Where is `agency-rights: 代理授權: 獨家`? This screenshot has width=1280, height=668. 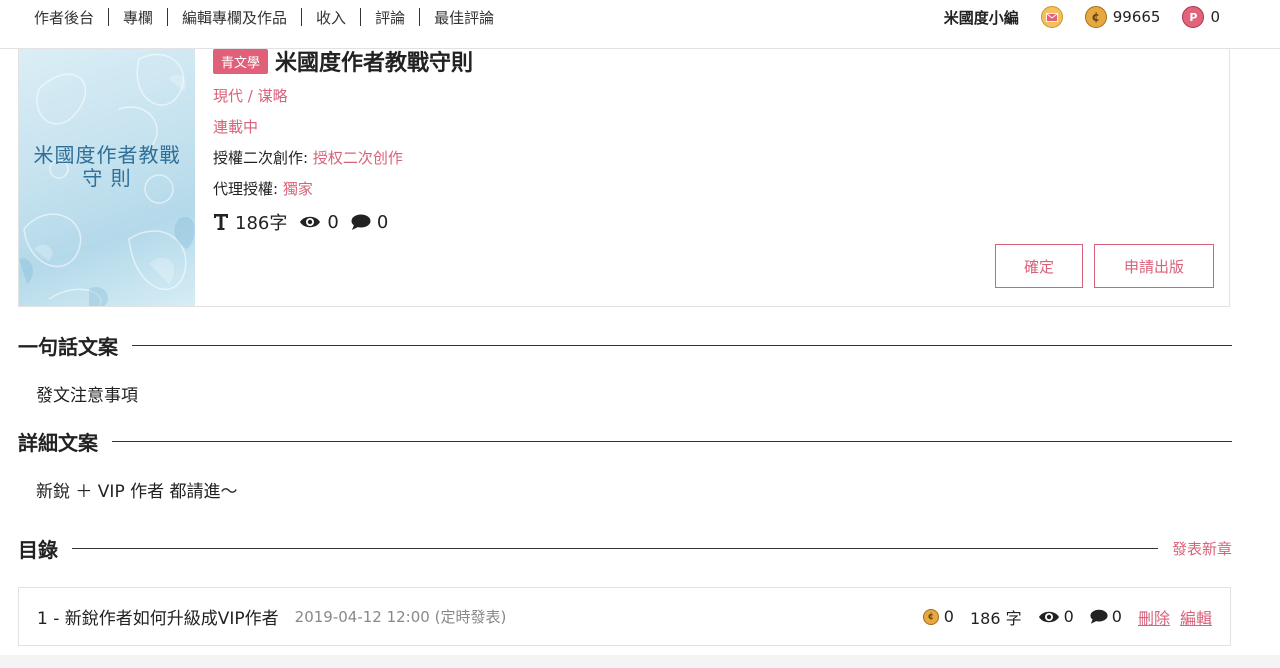
agency-rights: 代理授權: 獨家 is located at coordinates (263, 188).